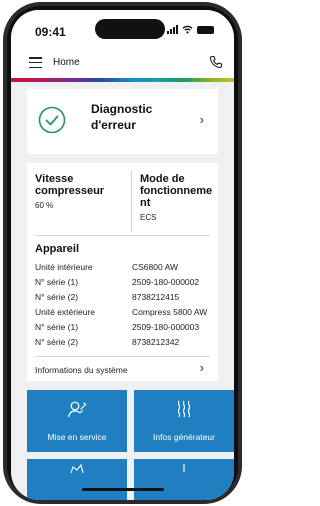  Describe the element at coordinates (113, 125) in the screenshot. I see `diagnostic-title-line2: d'erreur` at that location.